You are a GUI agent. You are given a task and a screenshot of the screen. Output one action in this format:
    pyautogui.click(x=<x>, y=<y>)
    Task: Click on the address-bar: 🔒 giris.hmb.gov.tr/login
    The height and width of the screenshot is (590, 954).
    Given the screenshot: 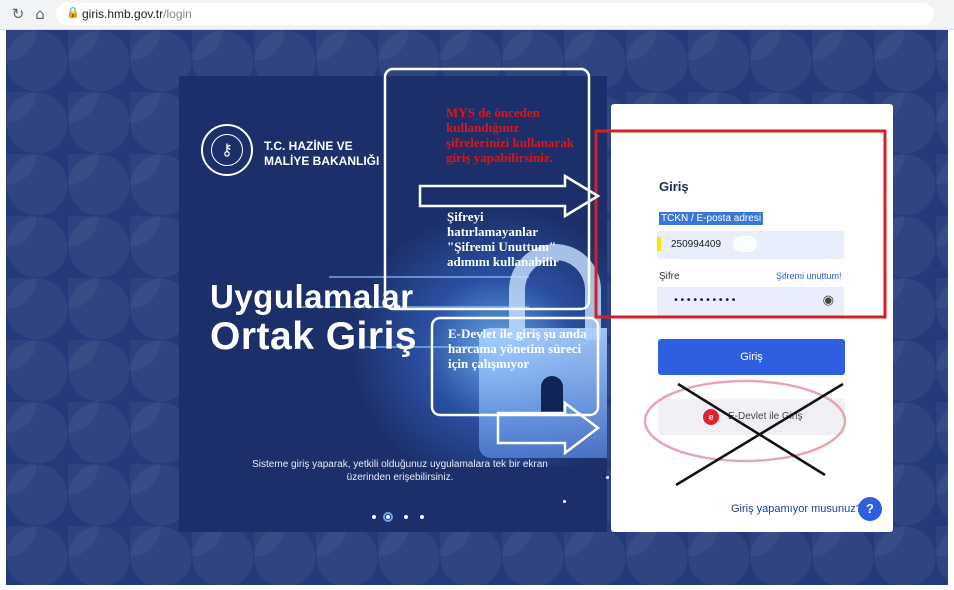 What is the action you would take?
    pyautogui.click(x=495, y=14)
    